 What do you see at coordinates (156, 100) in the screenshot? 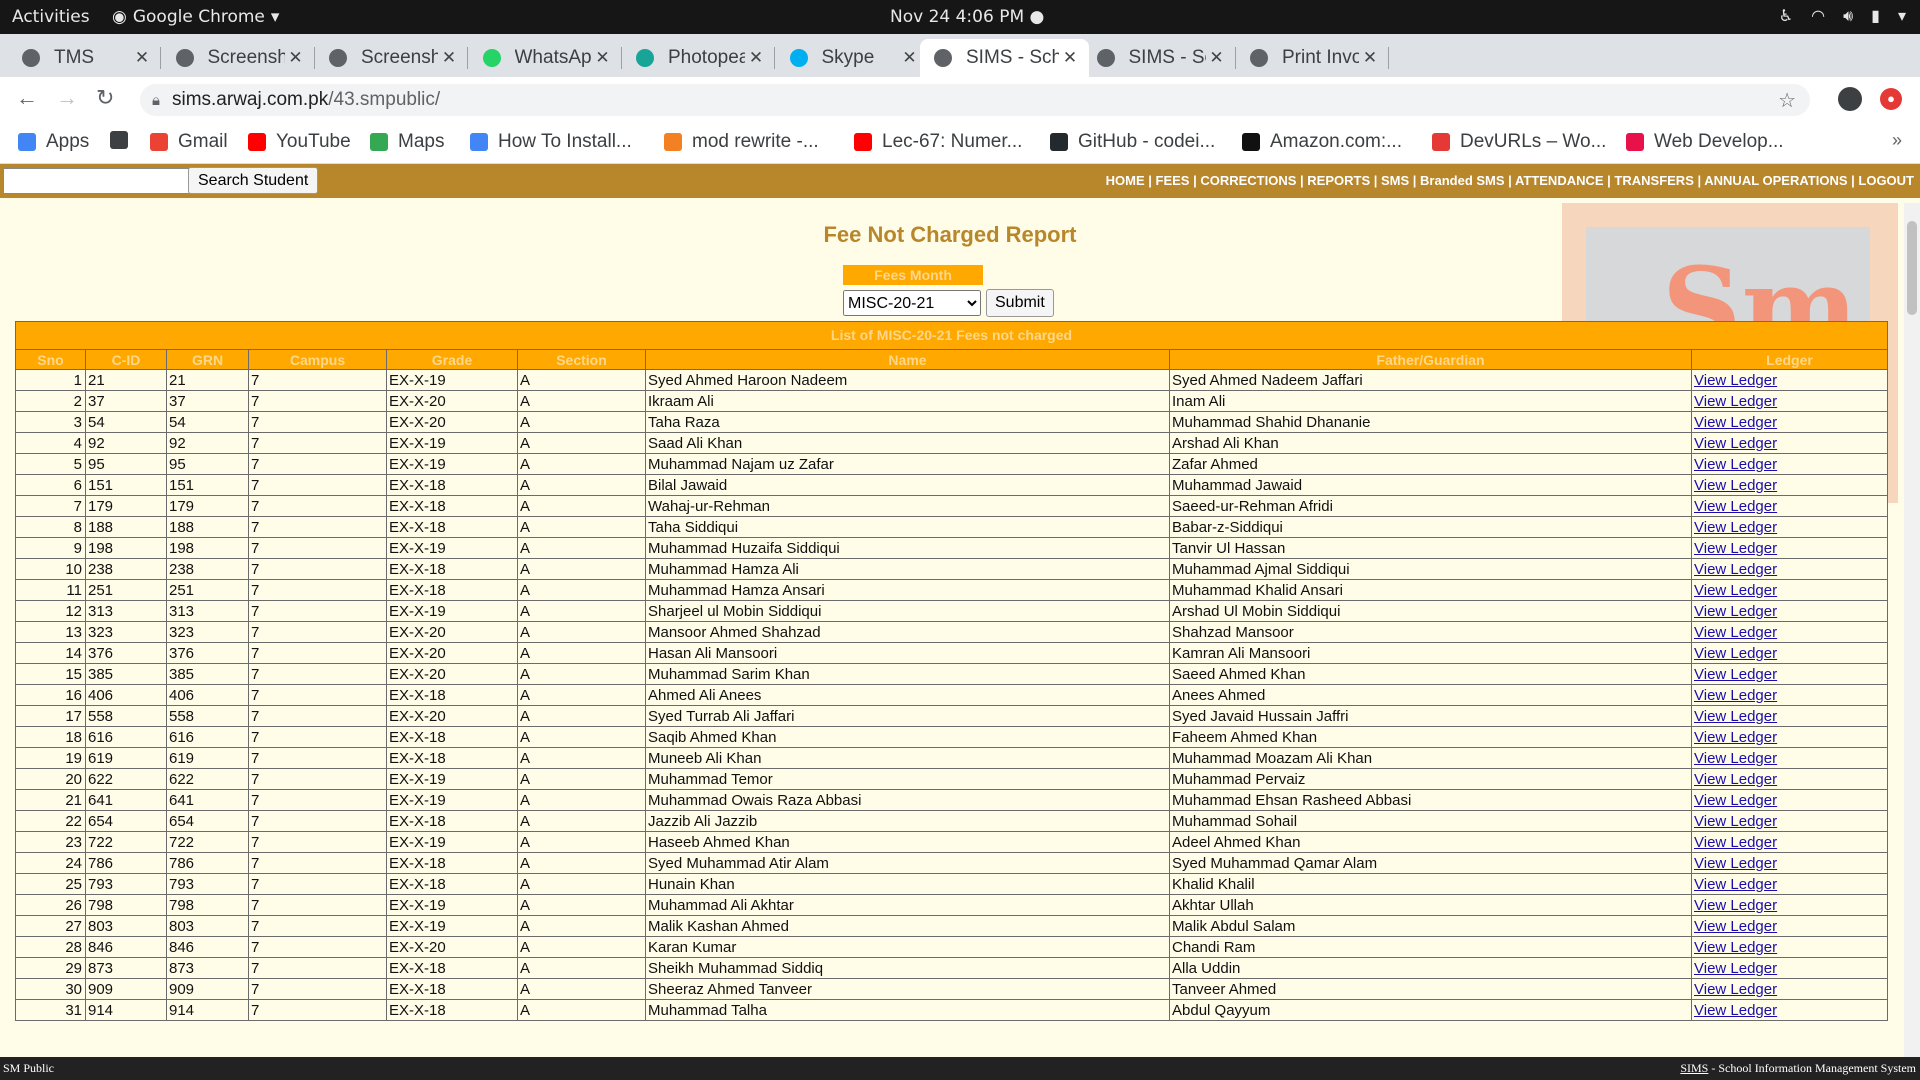
I see `lock-icon: 🔒︎` at bounding box center [156, 100].